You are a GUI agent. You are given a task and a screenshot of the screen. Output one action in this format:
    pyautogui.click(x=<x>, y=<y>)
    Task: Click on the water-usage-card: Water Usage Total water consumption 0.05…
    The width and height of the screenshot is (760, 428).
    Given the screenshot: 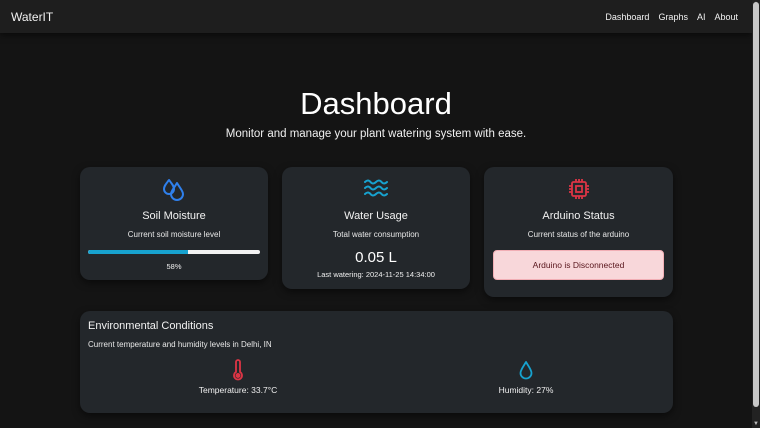 What is the action you would take?
    pyautogui.click(x=376, y=228)
    